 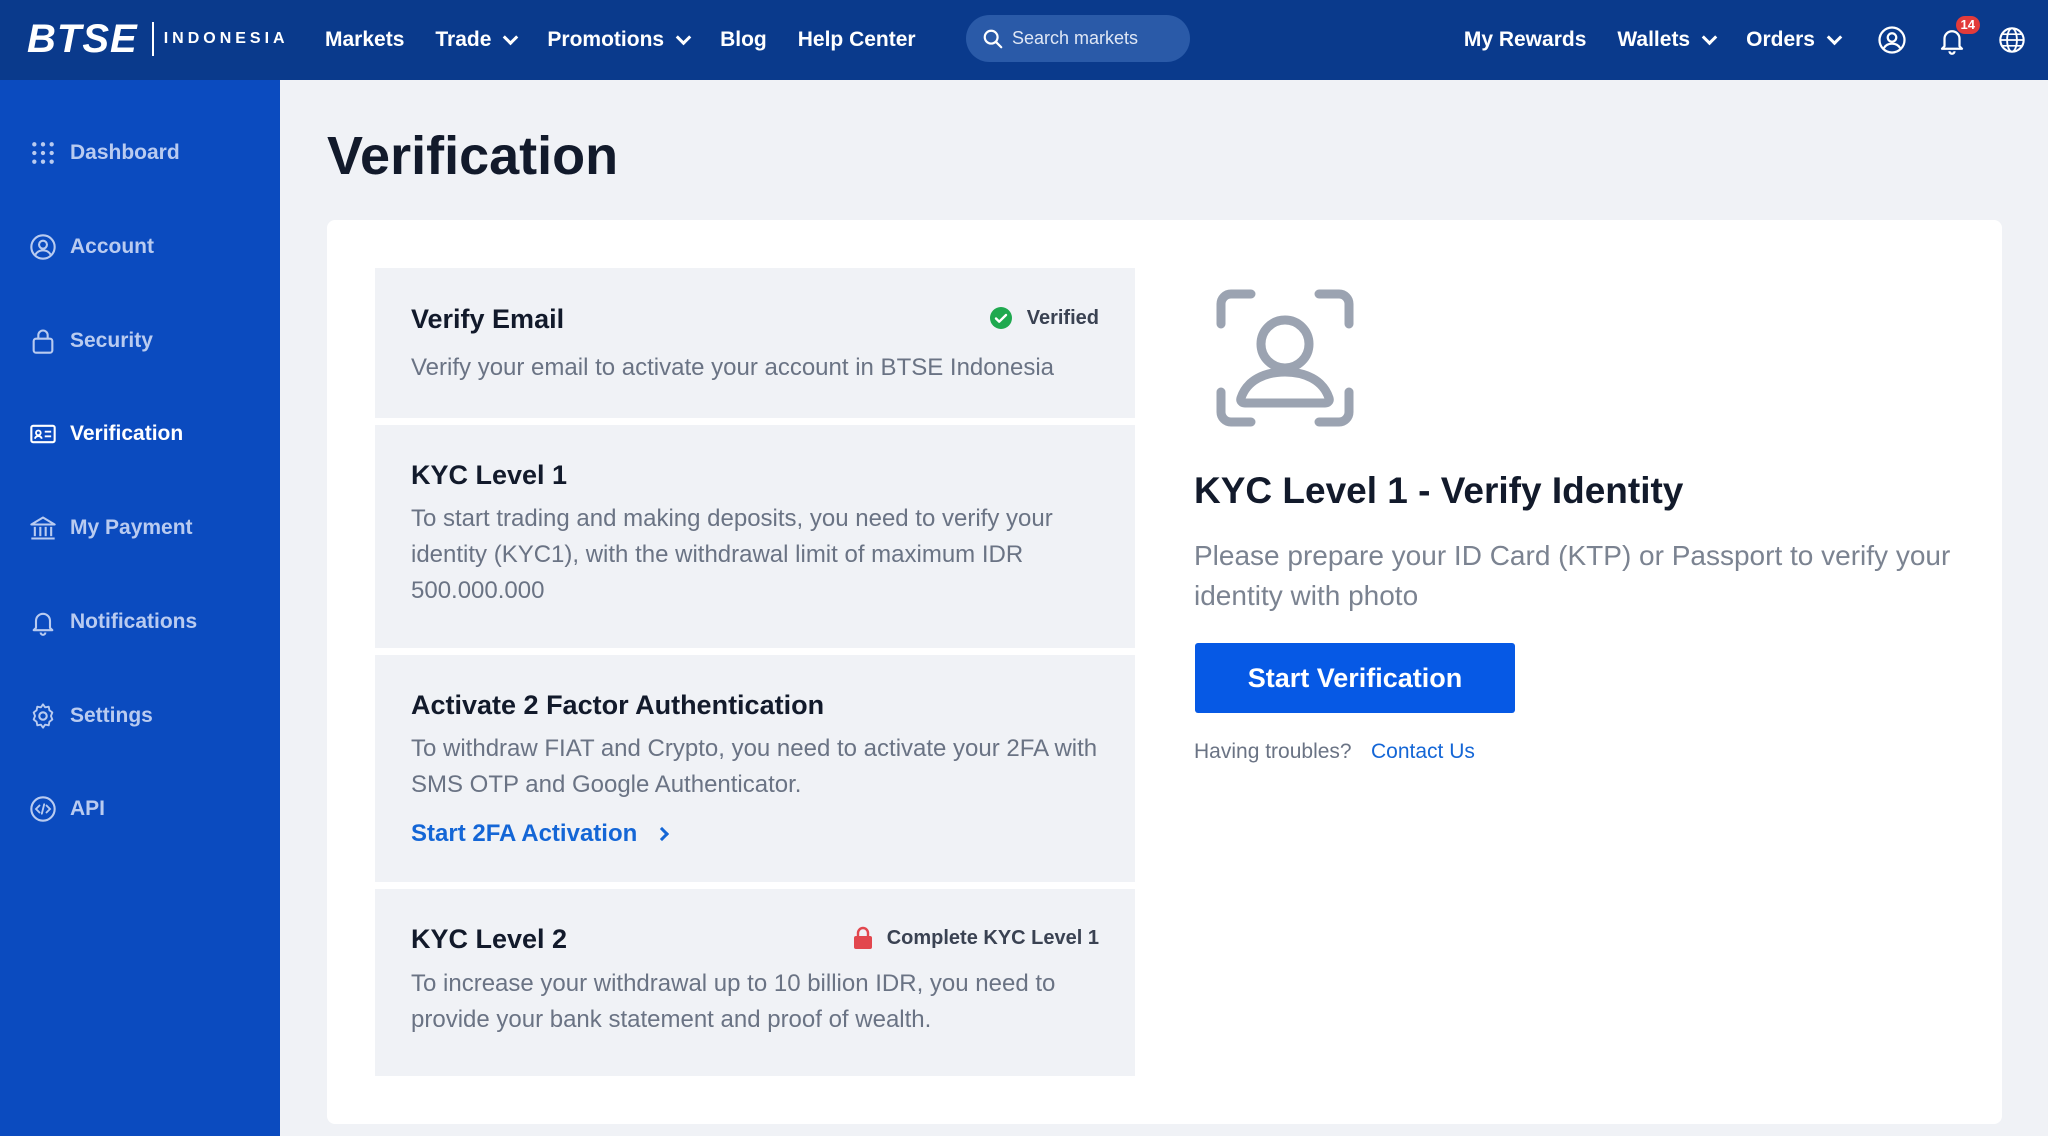 I want to click on chevron-right-icon, so click(x=662, y=834).